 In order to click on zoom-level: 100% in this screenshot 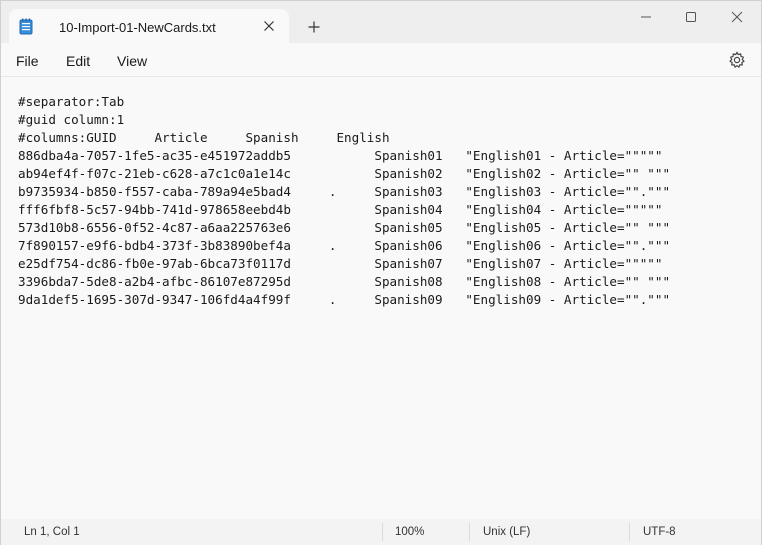, I will do `click(410, 532)`.